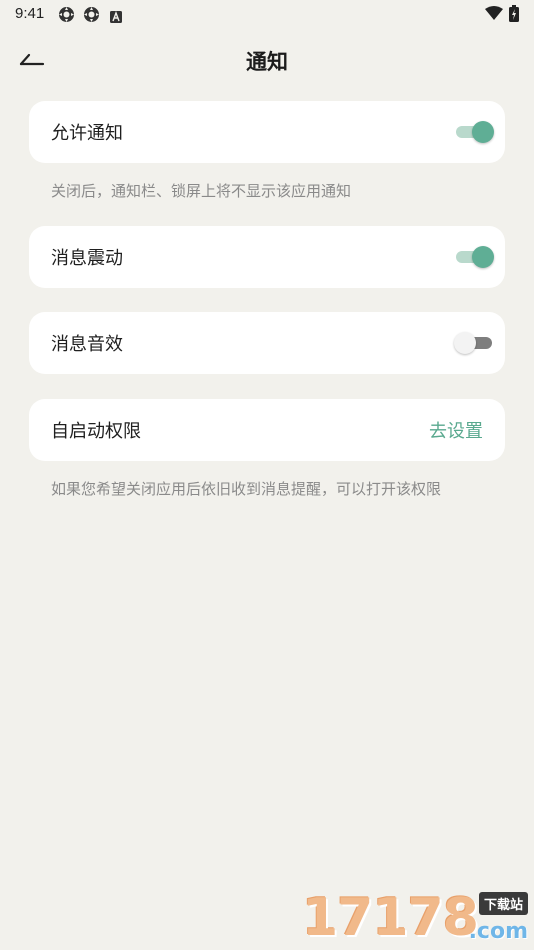  Describe the element at coordinates (30, 13) in the screenshot. I see `status-time: 9:41` at that location.